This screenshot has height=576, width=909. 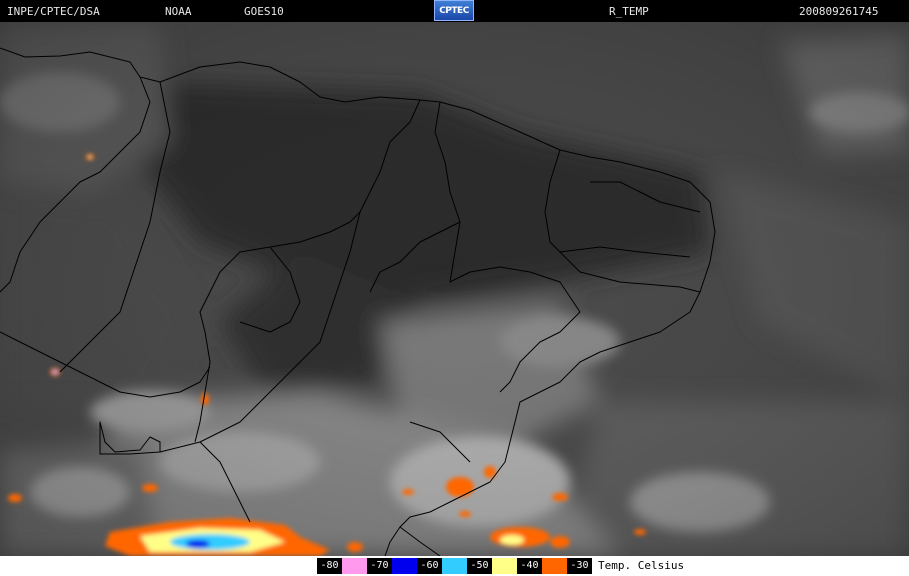 I want to click on legend-bar: -80 -70 -60 -50 -40 -30 Temp. Celsius, so click(x=454, y=566).